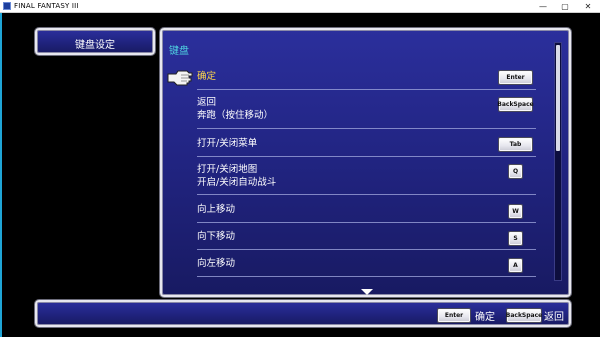 Image resolution: width=600 pixels, height=337 pixels. What do you see at coordinates (1, 175) in the screenshot?
I see `window-edge` at bounding box center [1, 175].